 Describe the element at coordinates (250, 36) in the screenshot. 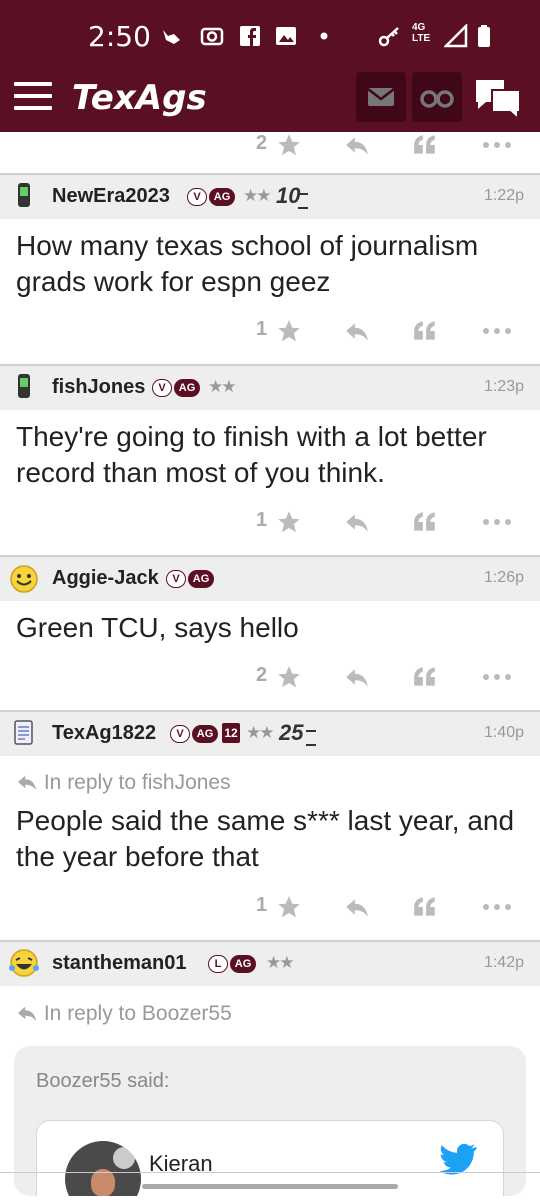

I see `facebook-notification-icon` at that location.